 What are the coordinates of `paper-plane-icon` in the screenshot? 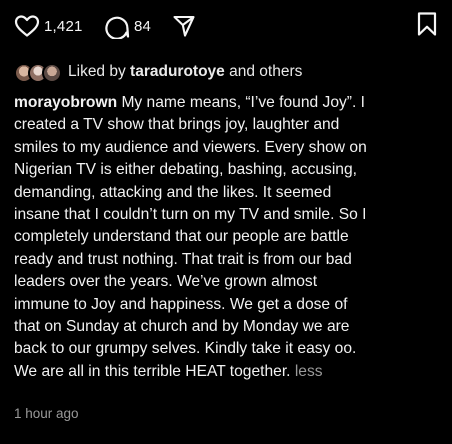 It's located at (184, 26).